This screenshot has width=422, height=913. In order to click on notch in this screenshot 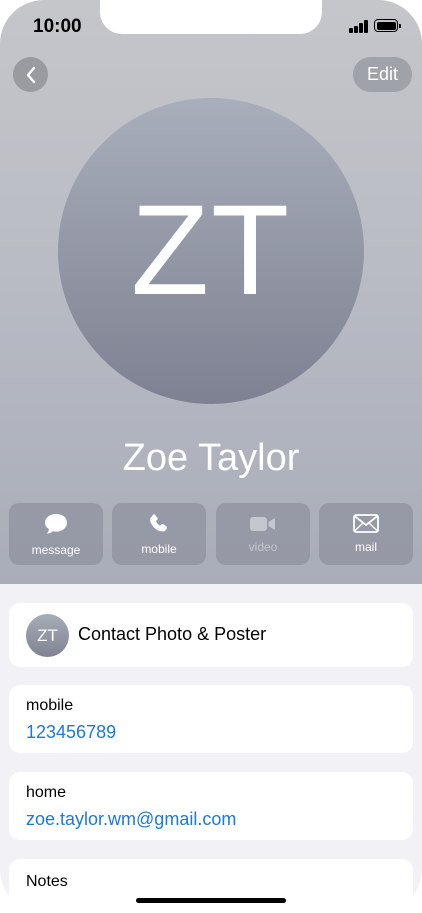, I will do `click(211, 17)`.